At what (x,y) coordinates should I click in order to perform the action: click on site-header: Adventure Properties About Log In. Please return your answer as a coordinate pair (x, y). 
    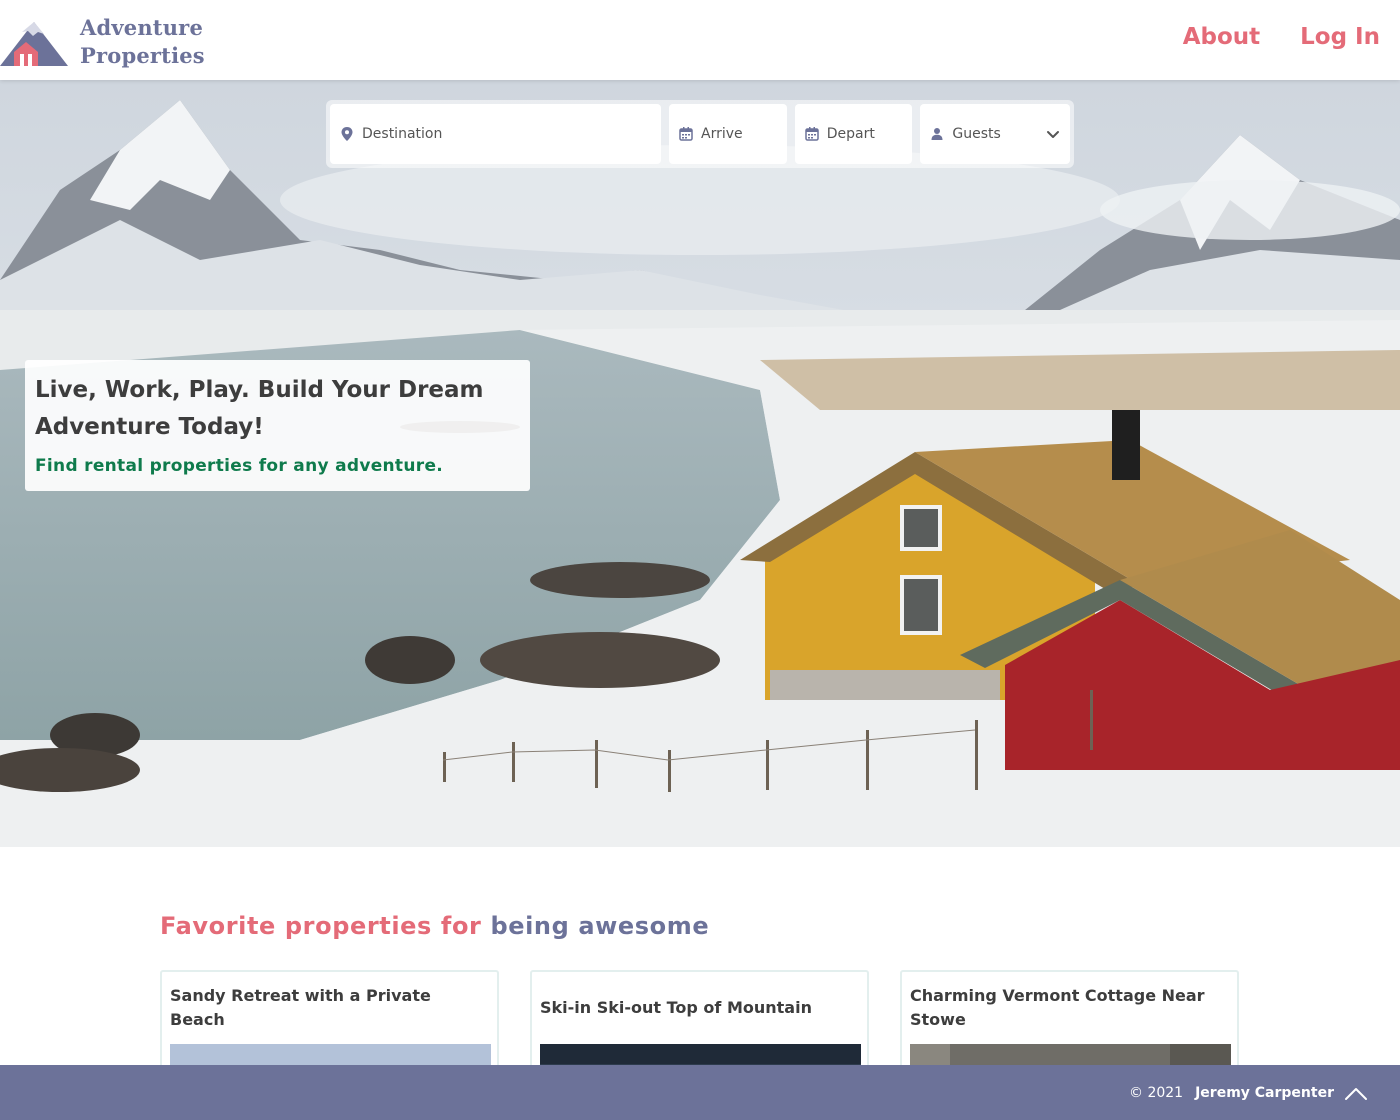
    Looking at the image, I should click on (700, 40).